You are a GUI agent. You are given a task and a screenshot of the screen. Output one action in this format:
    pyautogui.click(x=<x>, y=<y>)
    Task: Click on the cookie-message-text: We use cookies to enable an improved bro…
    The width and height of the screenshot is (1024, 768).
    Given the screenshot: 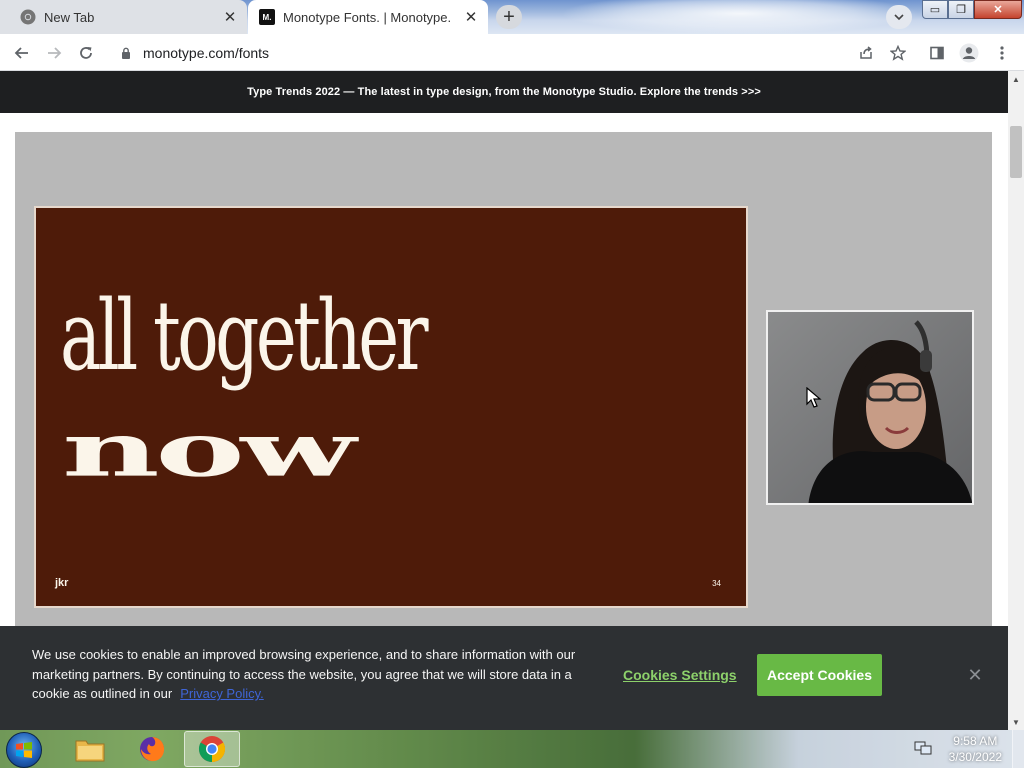 What is the action you would take?
    pyautogui.click(x=304, y=674)
    